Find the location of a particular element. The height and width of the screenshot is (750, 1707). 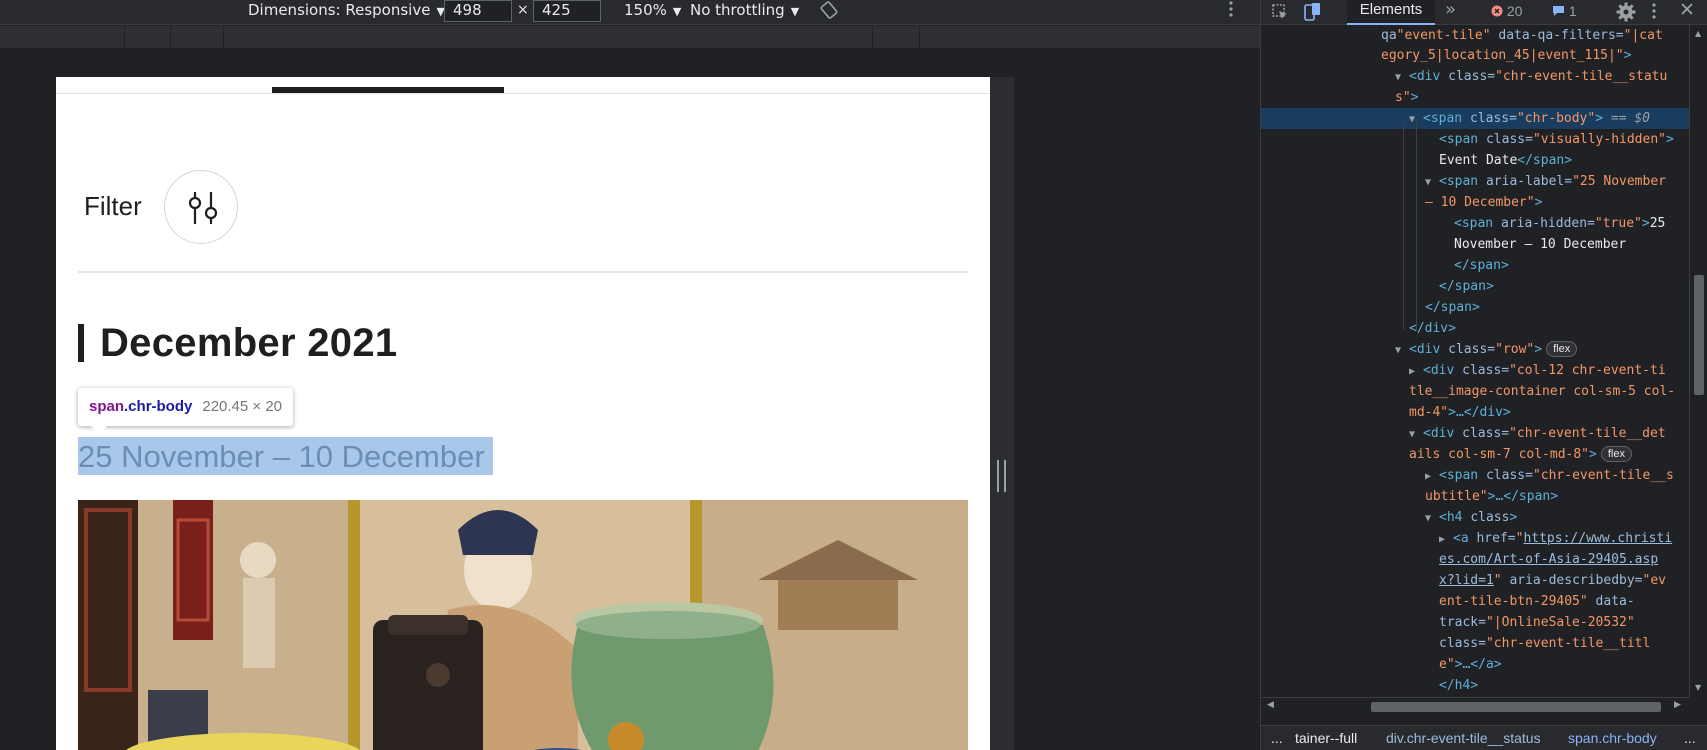

dom-line: </h4> is located at coordinates (1458, 685).